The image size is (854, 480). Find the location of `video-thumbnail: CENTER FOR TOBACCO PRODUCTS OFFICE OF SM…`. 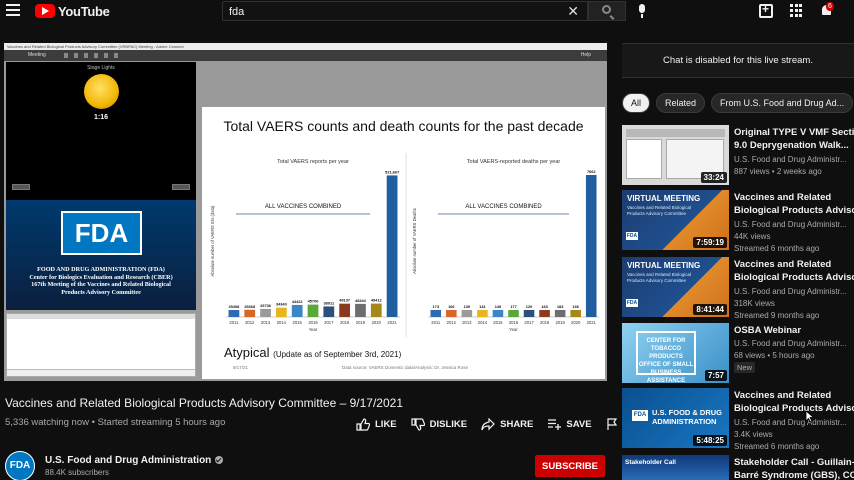

video-thumbnail: CENTER FOR TOBACCO PRODUCTS OFFICE OF SM… is located at coordinates (675, 353).